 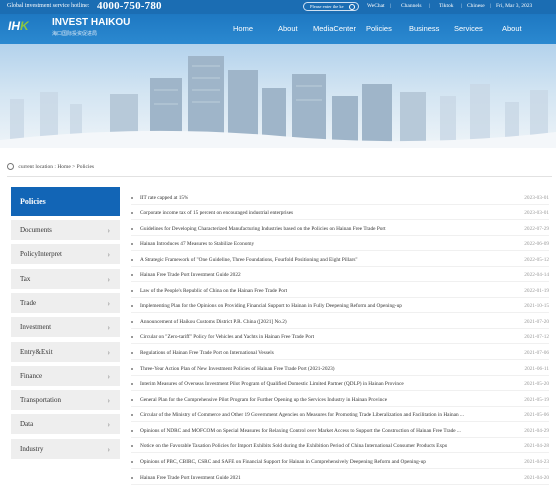 What do you see at coordinates (65, 302) in the screenshot?
I see `sidebar-item-trade: Trade ›` at bounding box center [65, 302].